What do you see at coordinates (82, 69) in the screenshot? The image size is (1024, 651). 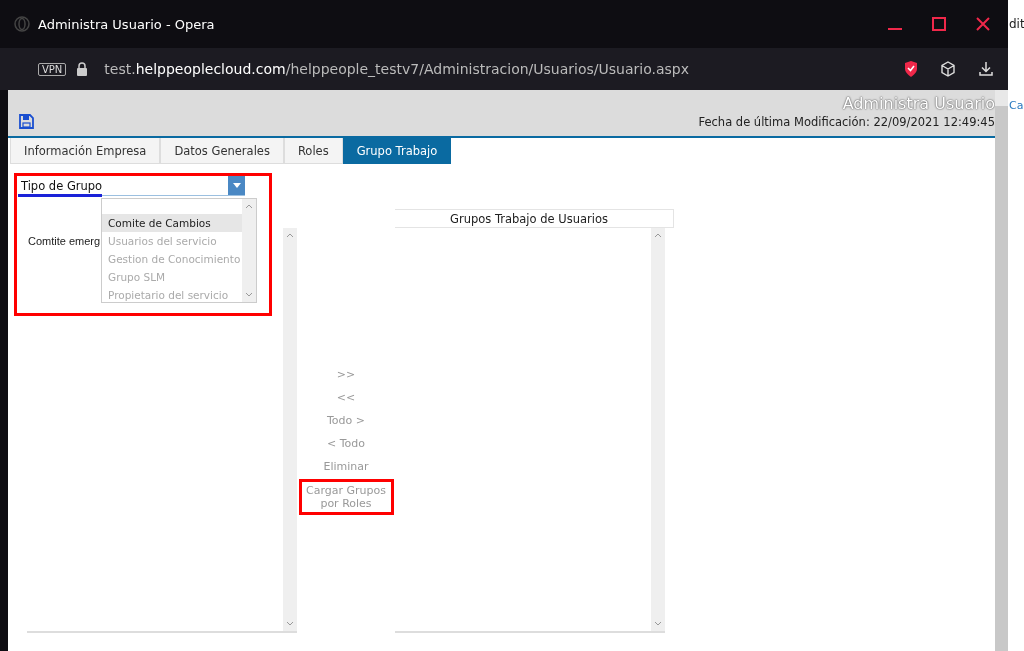 I see `lock-icon` at bounding box center [82, 69].